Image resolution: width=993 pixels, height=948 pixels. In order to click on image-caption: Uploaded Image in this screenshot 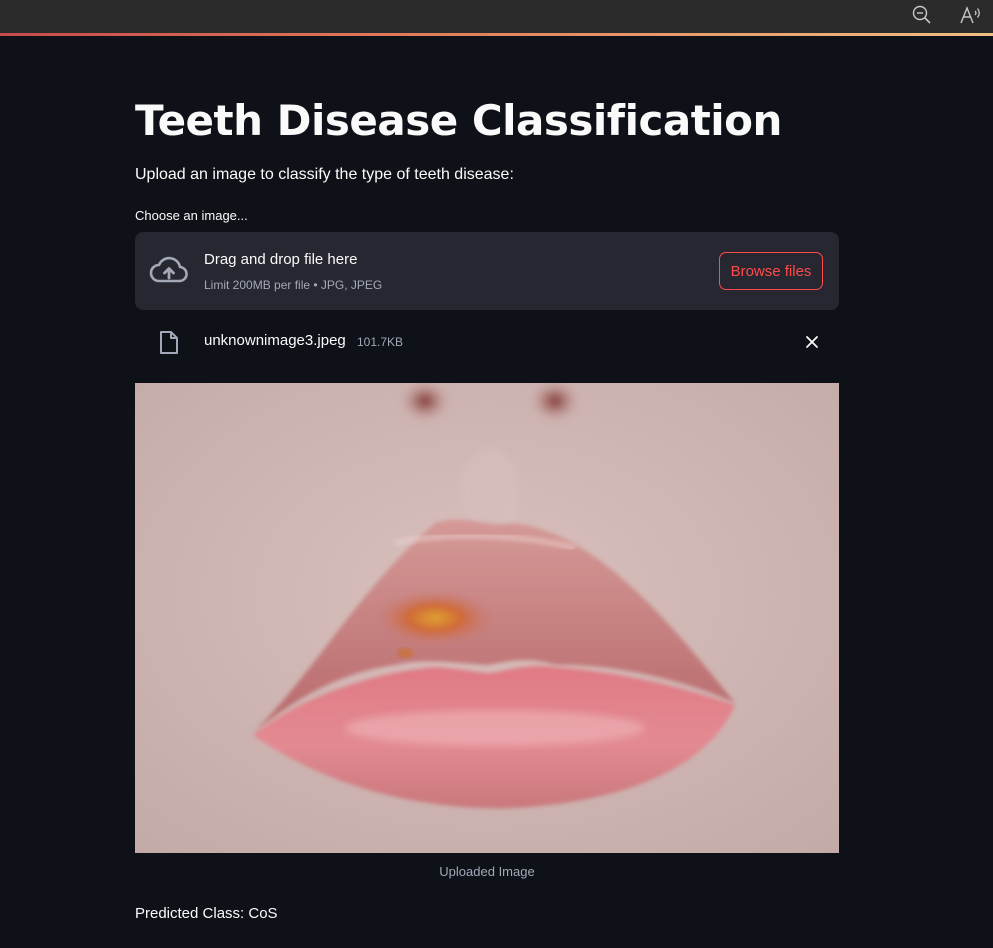, I will do `click(487, 871)`.